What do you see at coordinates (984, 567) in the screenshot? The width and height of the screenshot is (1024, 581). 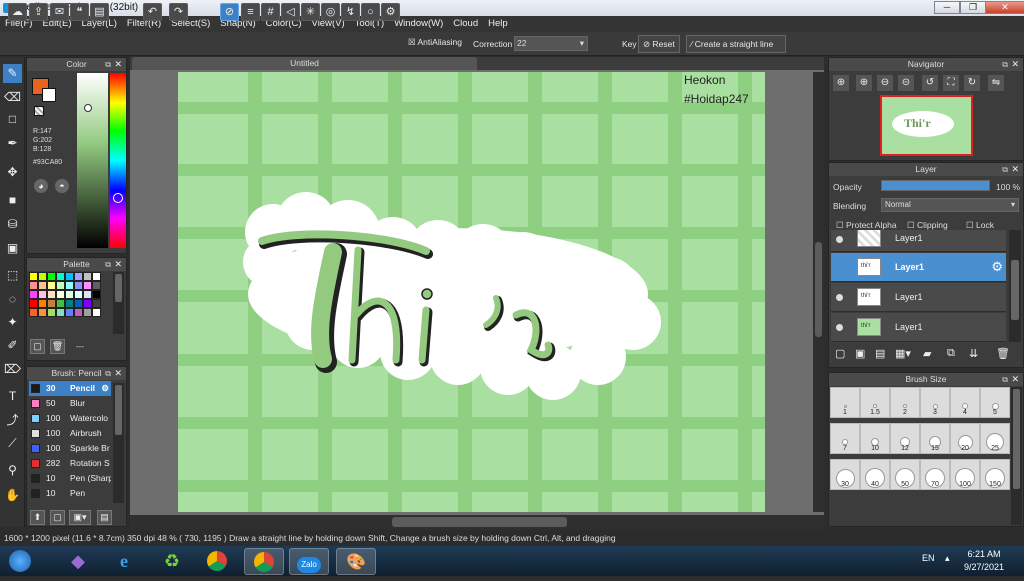 I see `clock-date: 9/27/2021` at bounding box center [984, 567].